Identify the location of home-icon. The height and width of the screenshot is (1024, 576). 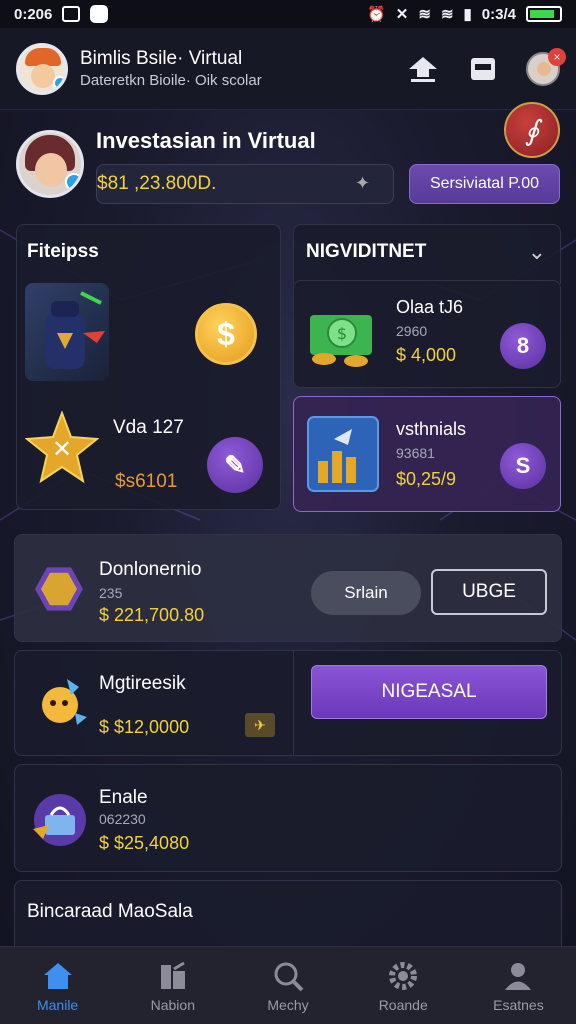
(58, 976).